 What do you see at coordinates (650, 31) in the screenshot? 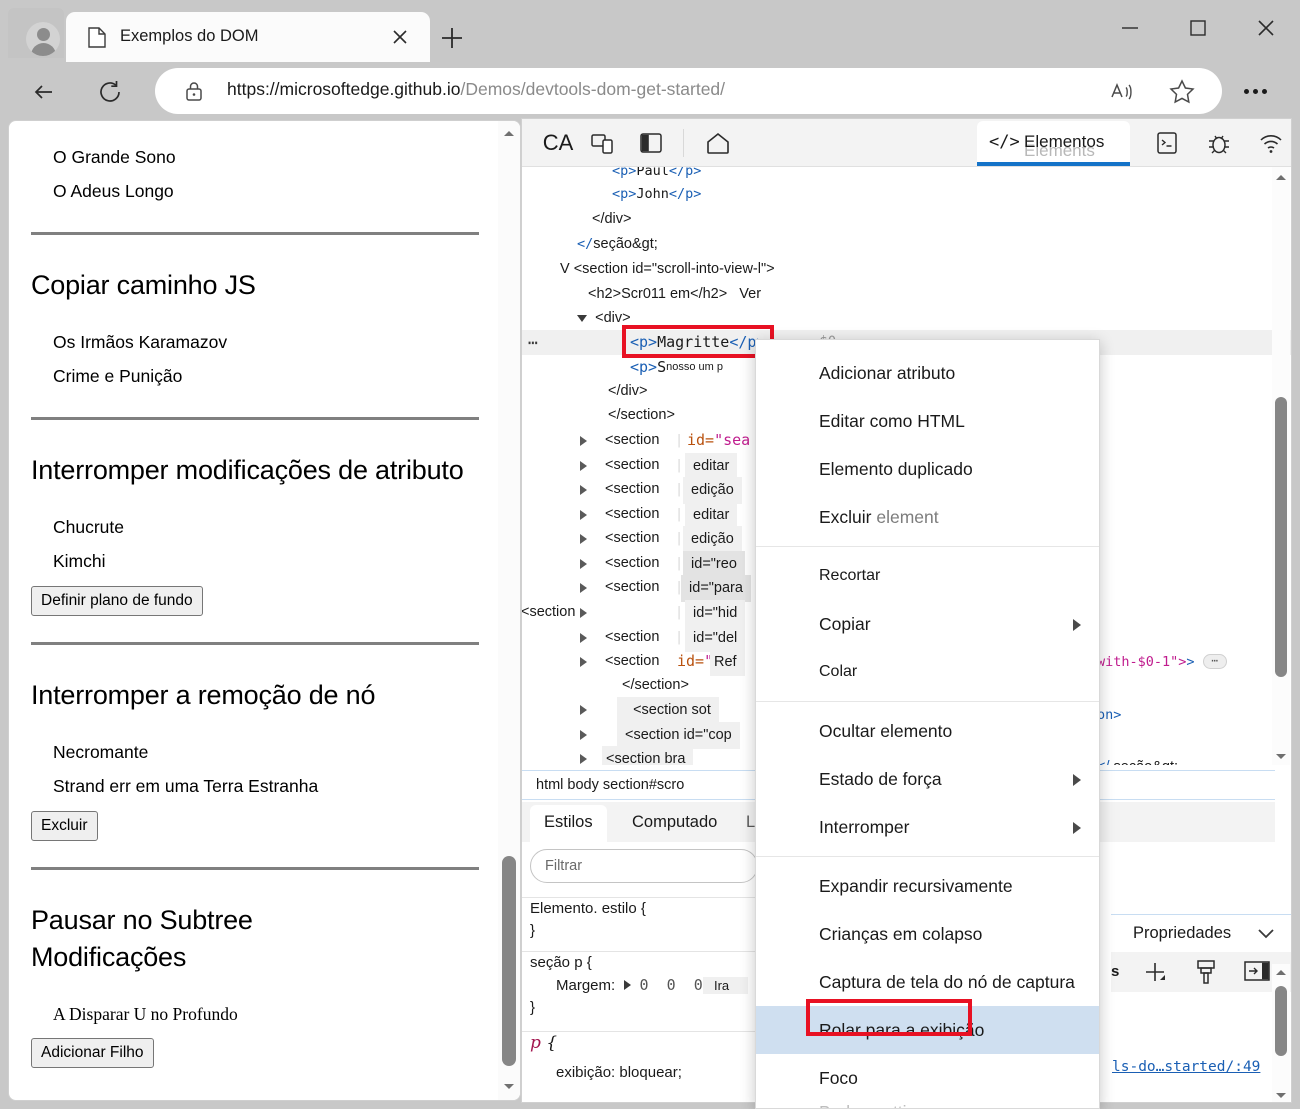
I see `tab-strip: Exemplos do DOM` at bounding box center [650, 31].